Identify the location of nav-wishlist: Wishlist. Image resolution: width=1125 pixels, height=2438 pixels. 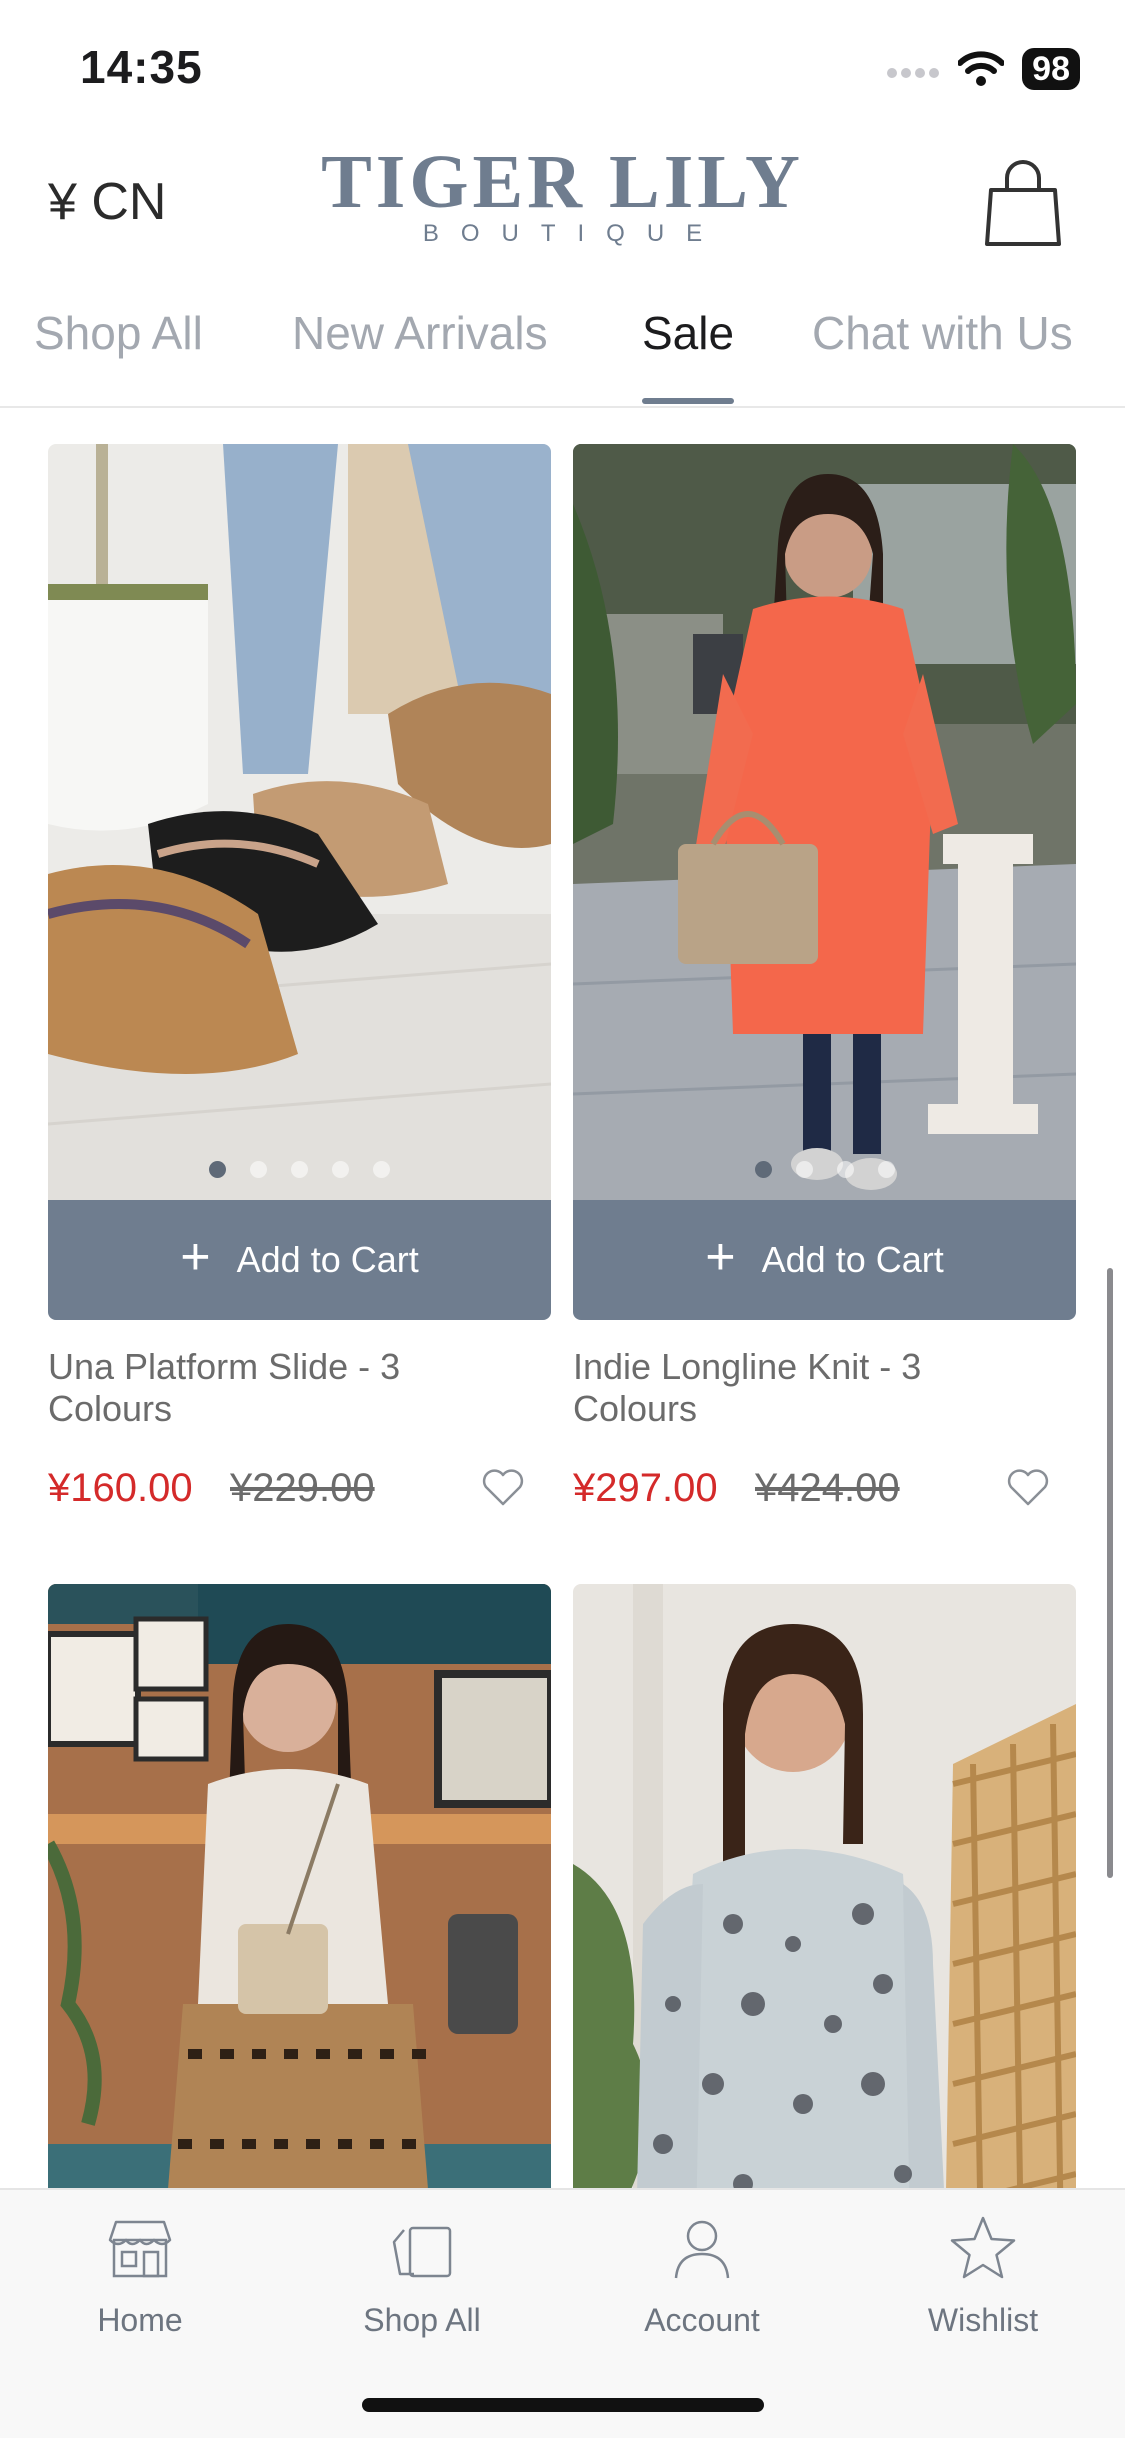
(983, 2275).